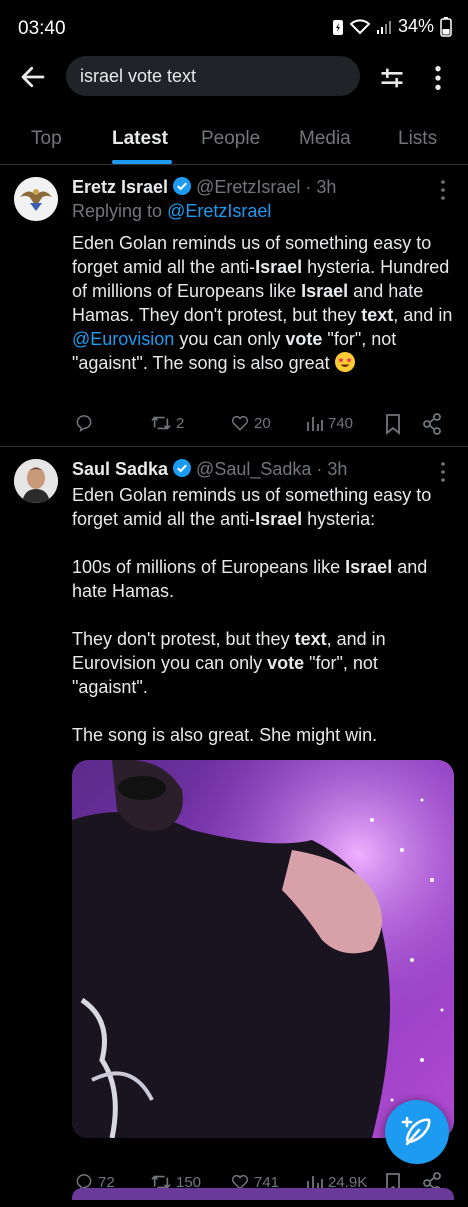 The image size is (468, 1207). Describe the element at coordinates (140, 139) in the screenshot. I see `tab-latest: Latest` at that location.